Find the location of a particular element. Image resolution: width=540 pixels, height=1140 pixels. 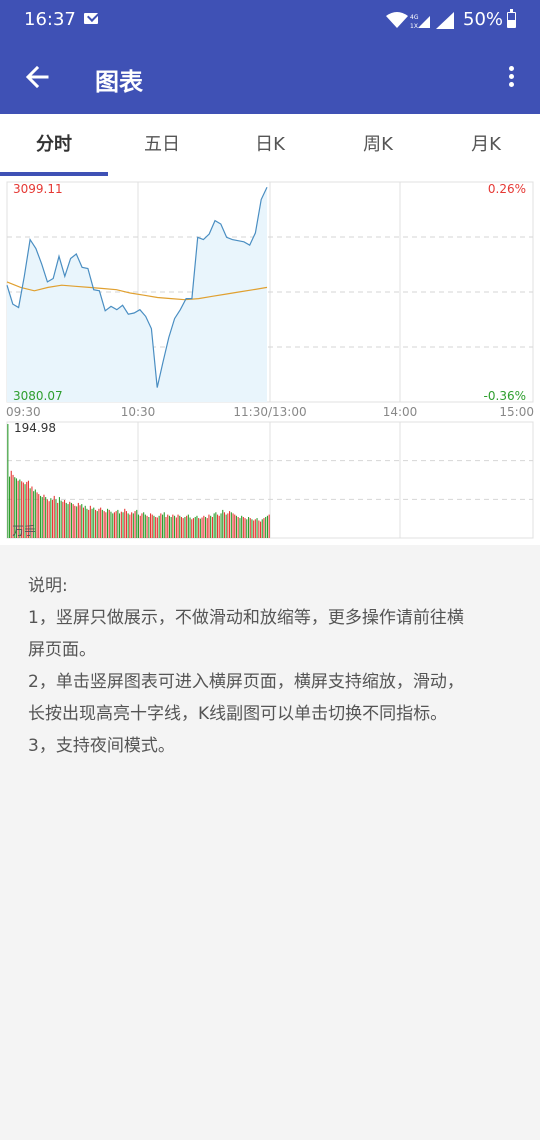

chart-tabs: 分时 五日 日K 周K 月K is located at coordinates (270, 145).